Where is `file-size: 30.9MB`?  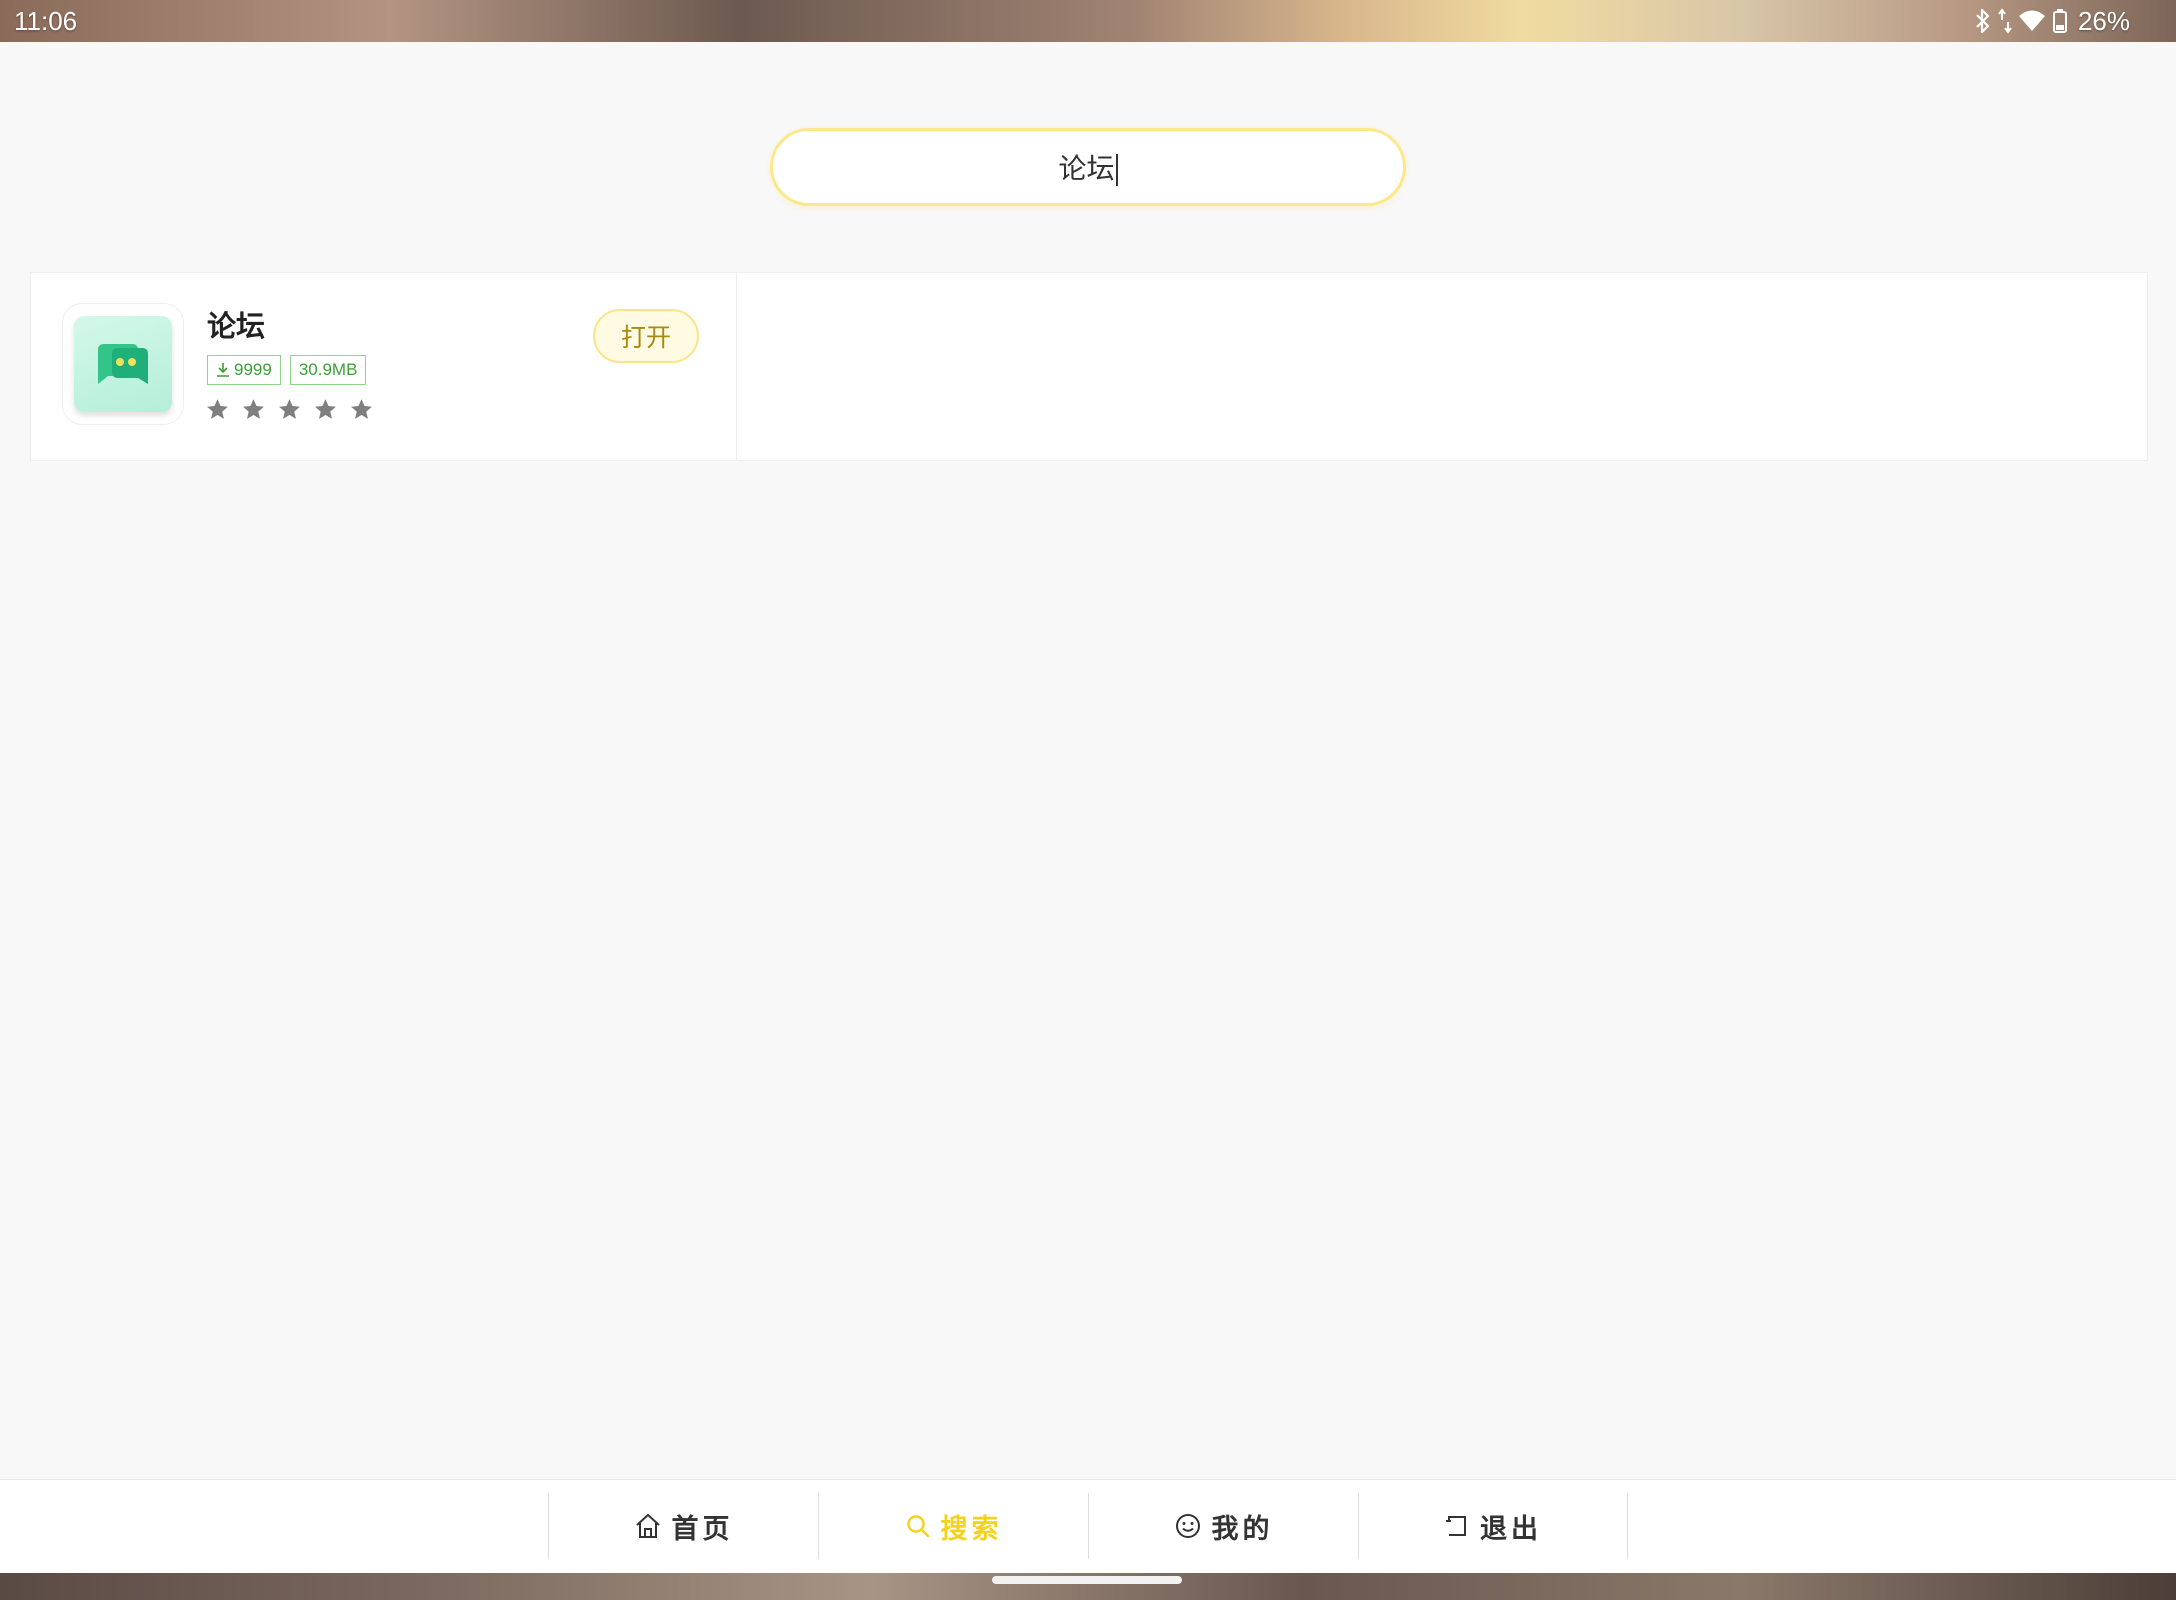
file-size: 30.9MB is located at coordinates (328, 369).